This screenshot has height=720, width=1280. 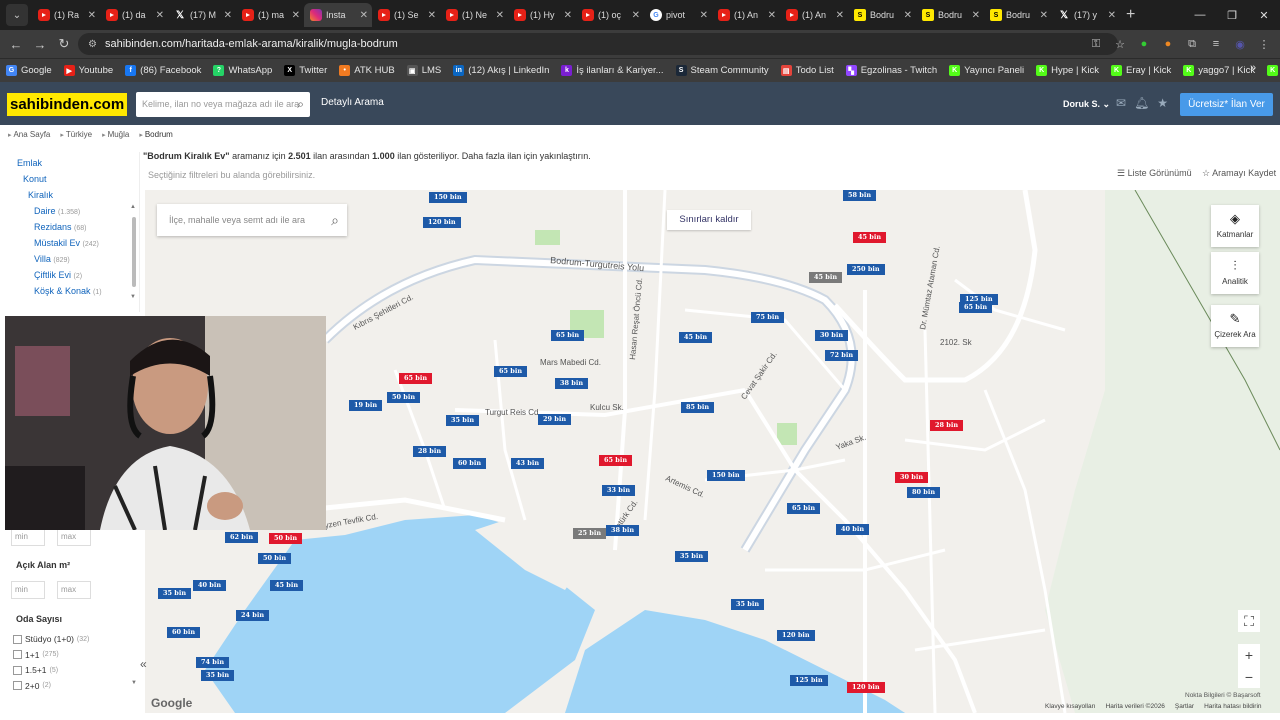 What do you see at coordinates (474, 15) in the screenshot?
I see `browser-tab: (1) Ne ✕` at bounding box center [474, 15].